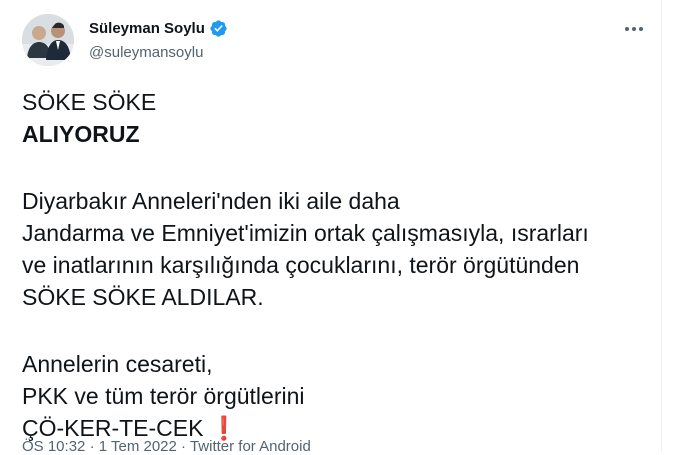  I want to click on tweet-time-link: ÖS 10:32 · 1 Tem 2022, so click(99, 446).